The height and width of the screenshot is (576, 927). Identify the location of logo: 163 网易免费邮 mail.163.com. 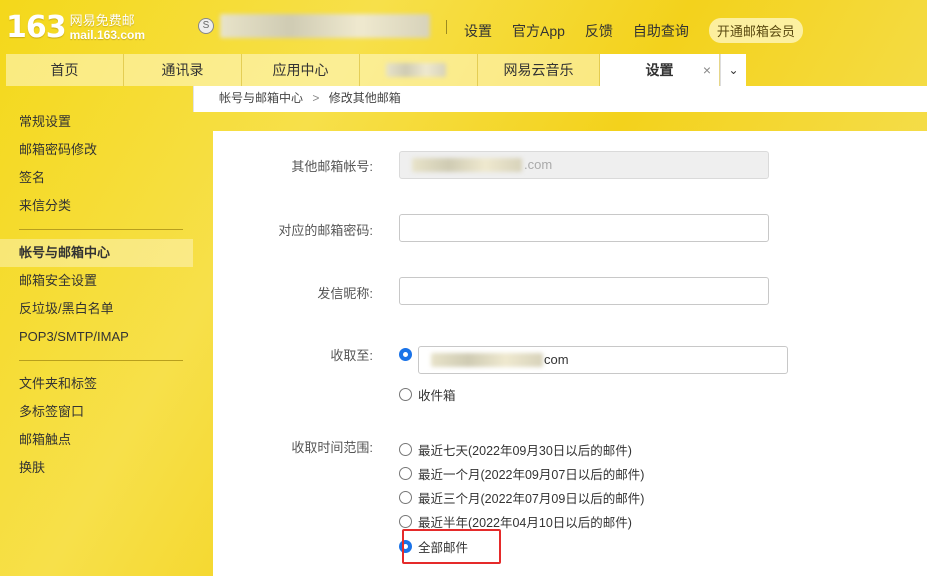
(75, 27).